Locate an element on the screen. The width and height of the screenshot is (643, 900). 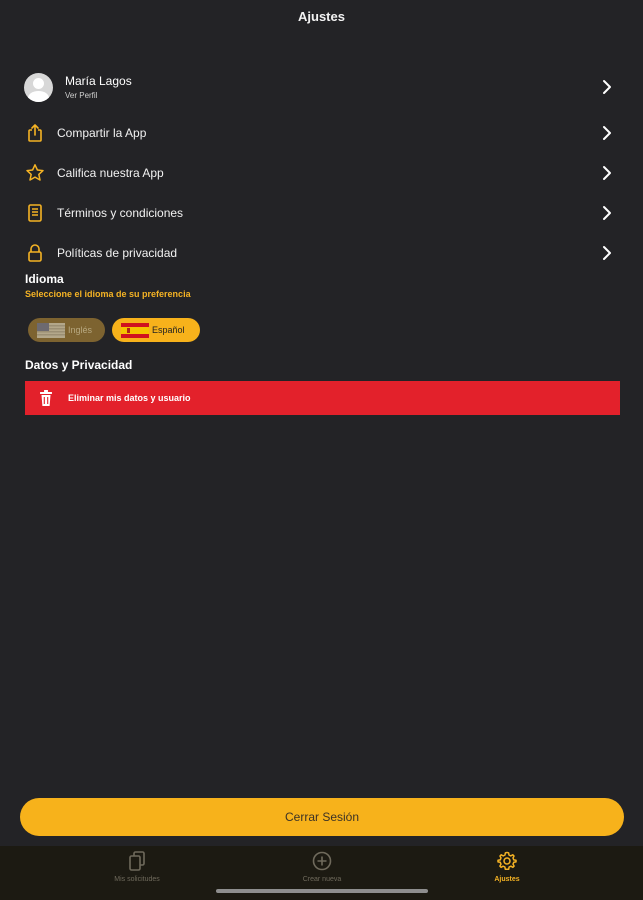
language-option-english: Inglés is located at coordinates (66, 330).